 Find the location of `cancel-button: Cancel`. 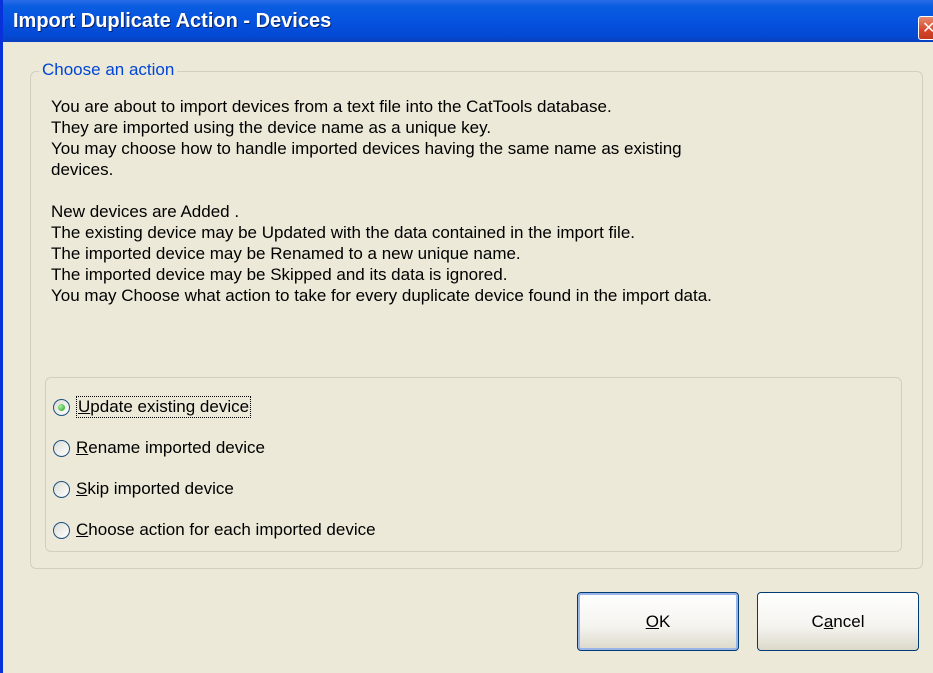

cancel-button: Cancel is located at coordinates (838, 621).